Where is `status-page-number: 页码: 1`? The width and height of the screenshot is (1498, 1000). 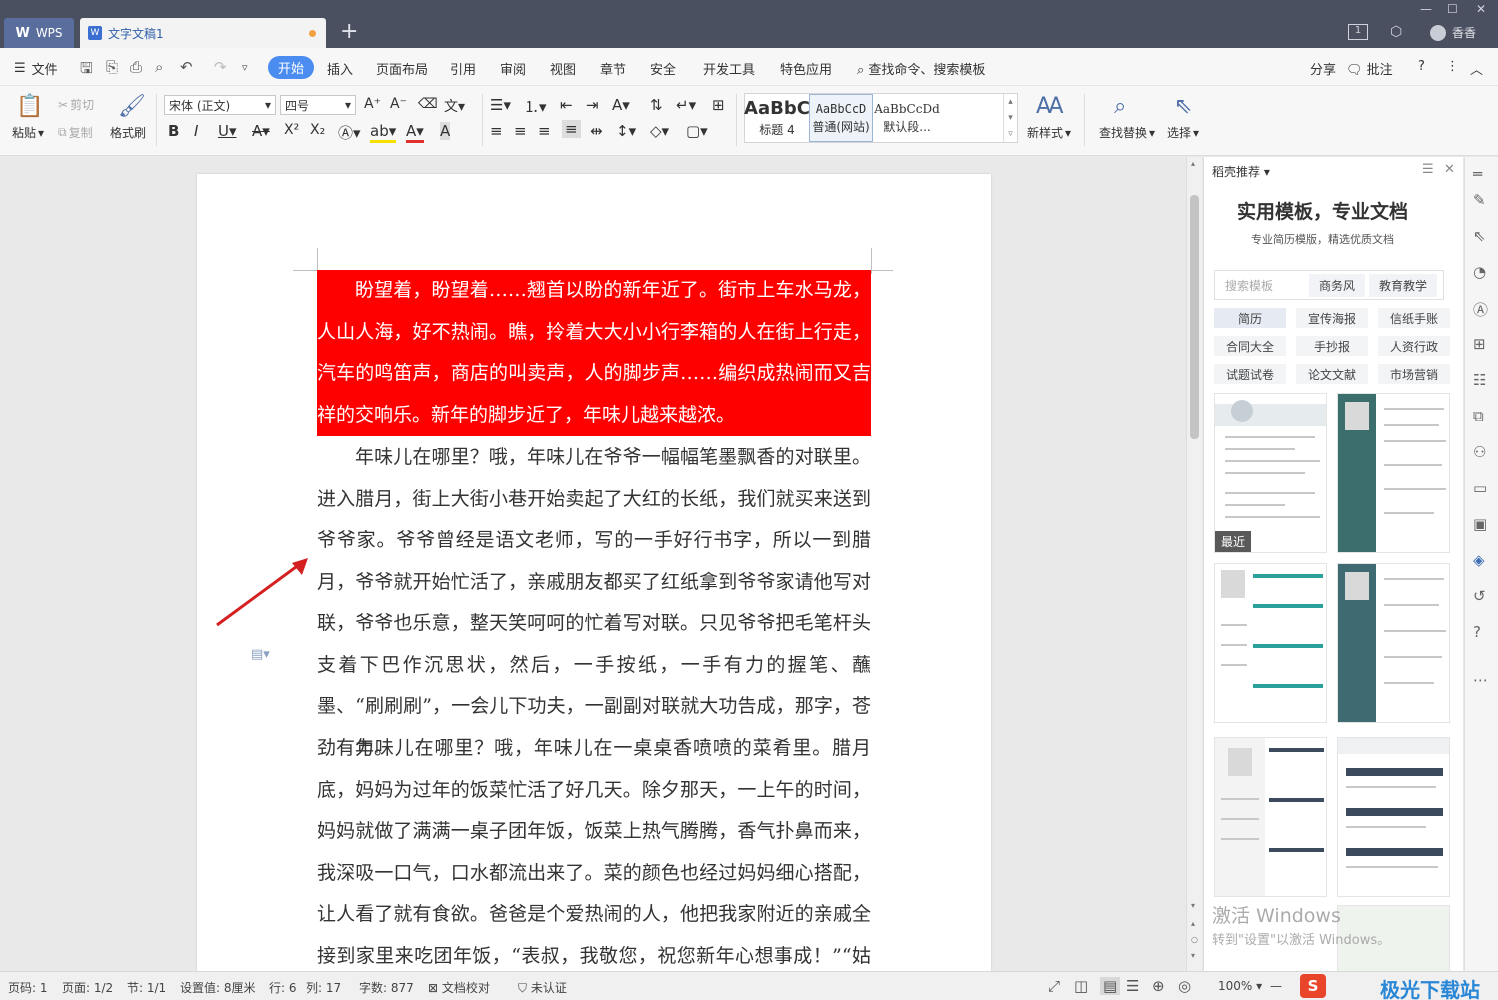 status-page-number: 页码: 1 is located at coordinates (28, 987).